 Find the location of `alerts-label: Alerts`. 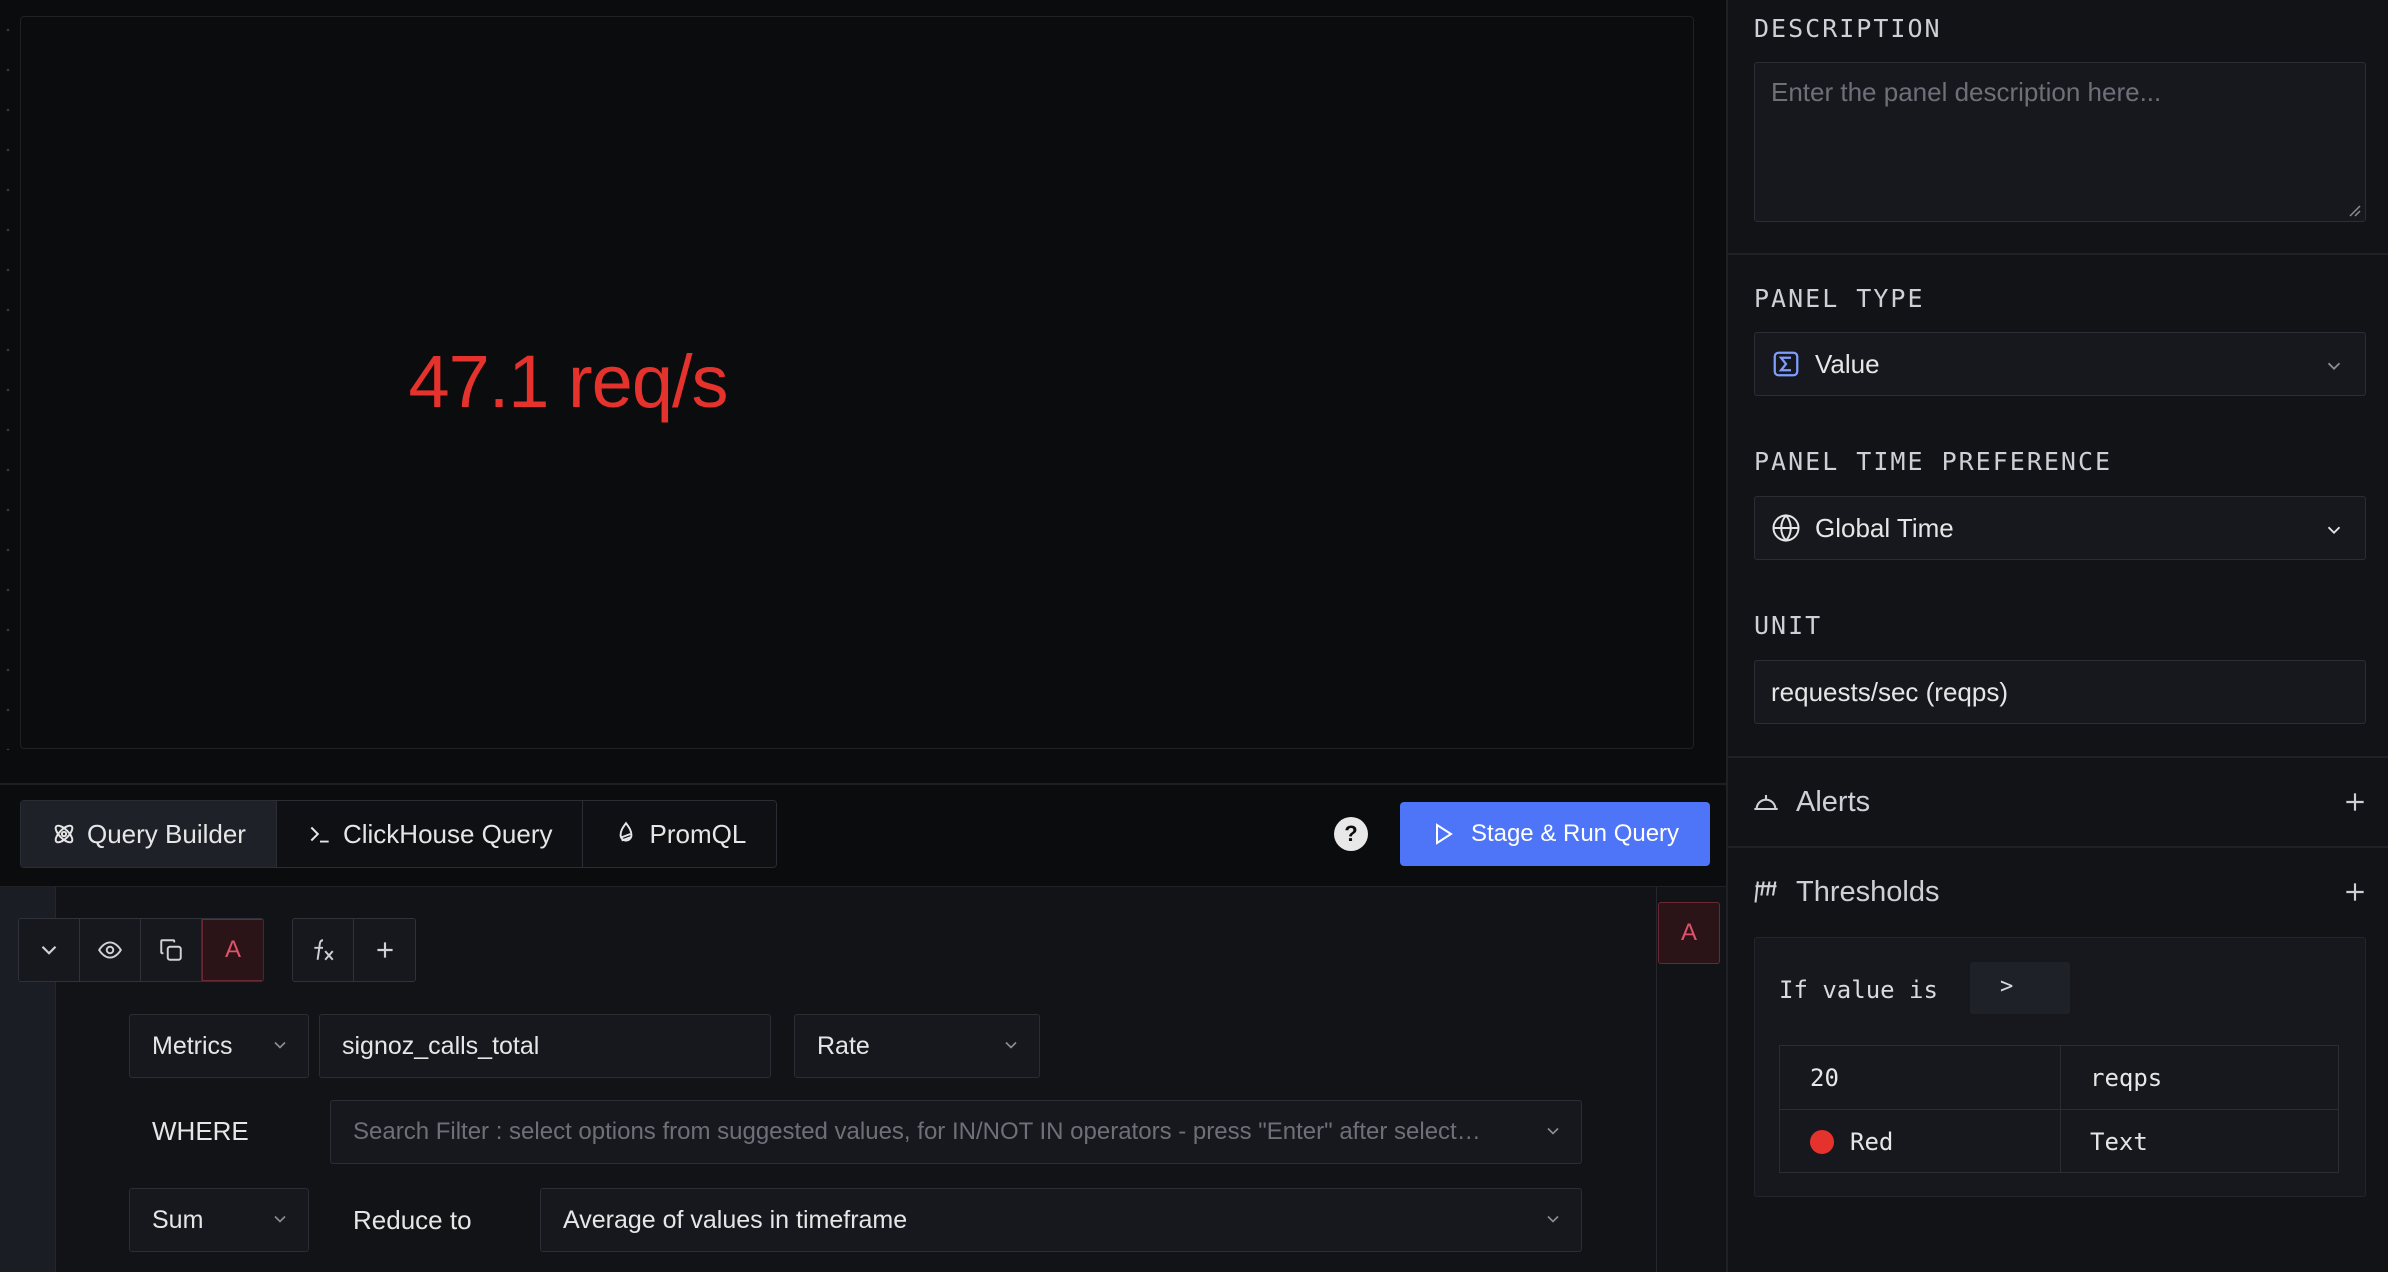

alerts-label: Alerts is located at coordinates (1833, 801).